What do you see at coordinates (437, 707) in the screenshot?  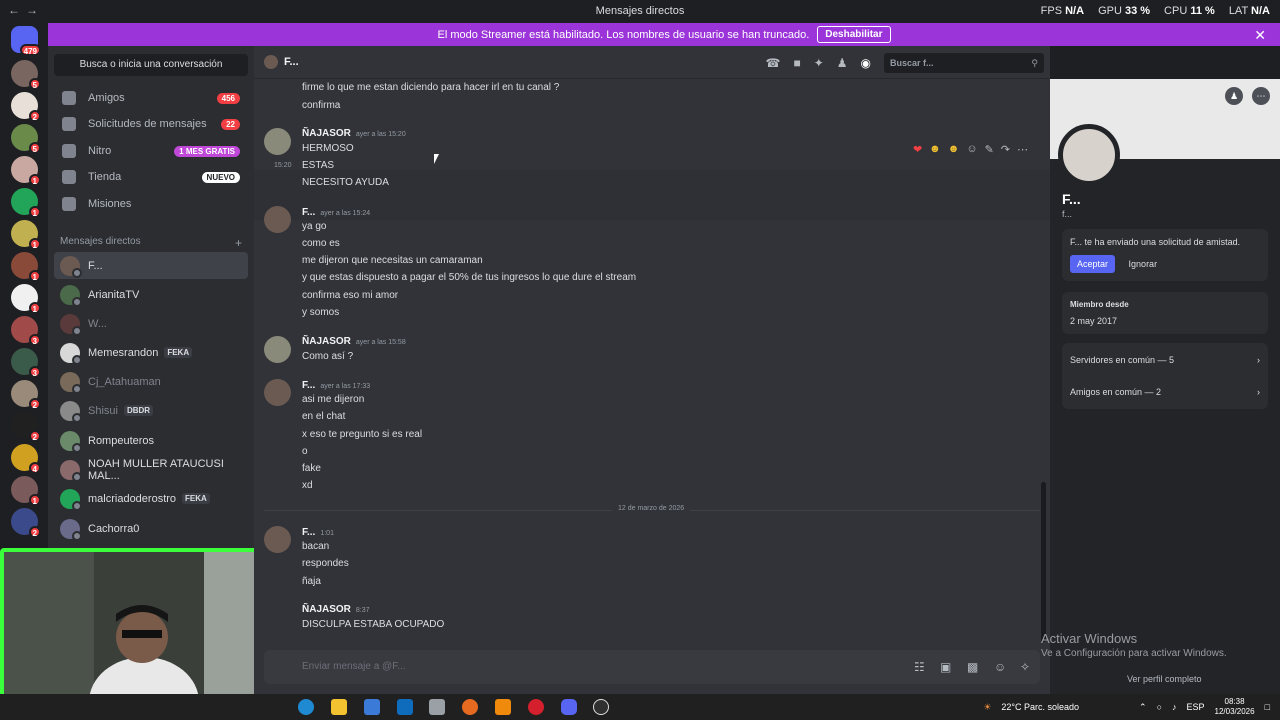 I see `app-icon` at bounding box center [437, 707].